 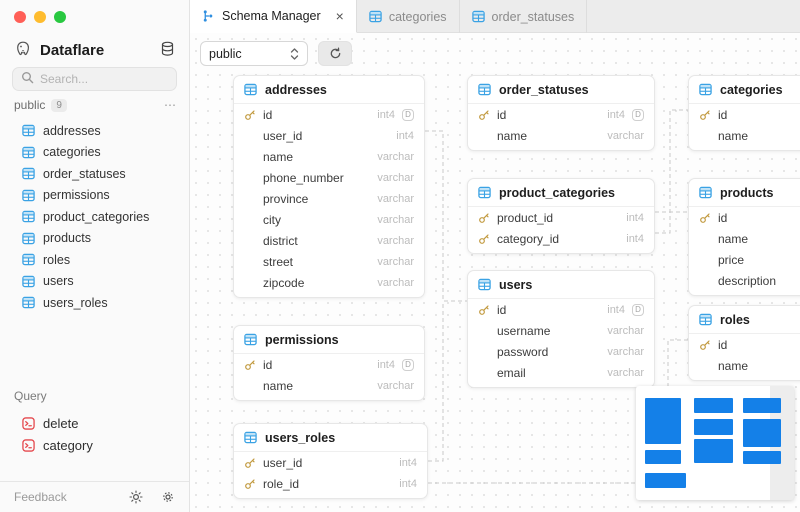 What do you see at coordinates (329, 240) in the screenshot?
I see `column-row: district varchar` at bounding box center [329, 240].